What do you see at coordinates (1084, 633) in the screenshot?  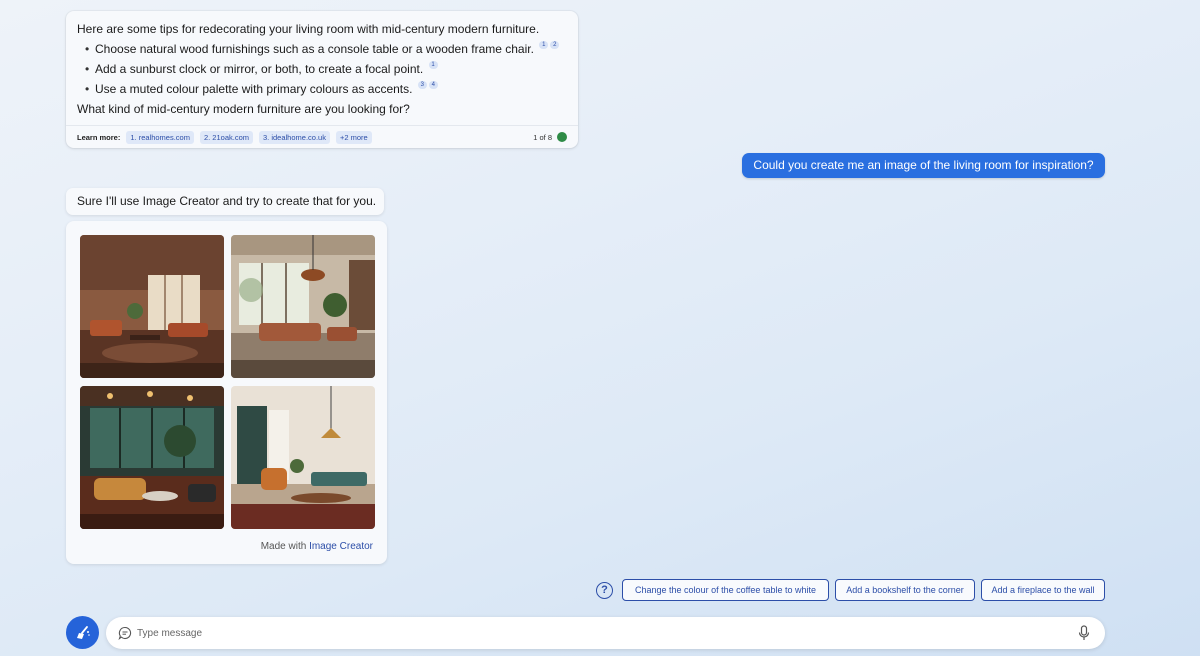 I see `microphone-icon` at bounding box center [1084, 633].